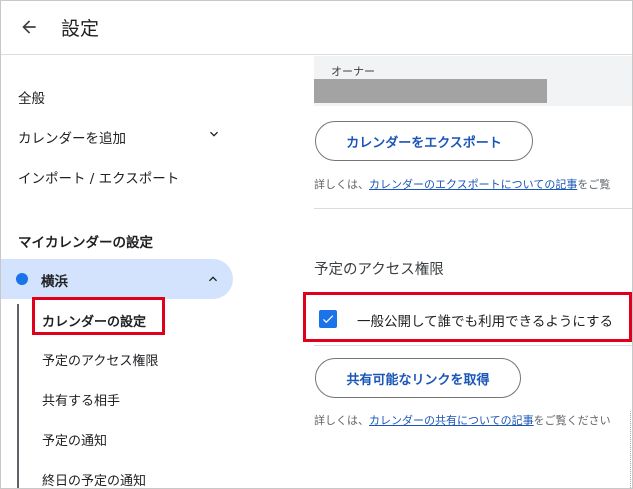  What do you see at coordinates (473, 208) in the screenshot?
I see `section-divider` at bounding box center [473, 208].